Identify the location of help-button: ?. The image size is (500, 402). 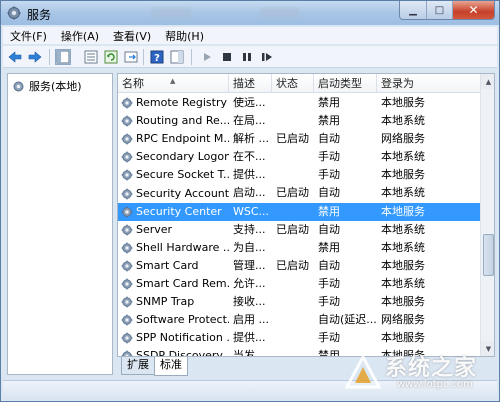
(157, 57).